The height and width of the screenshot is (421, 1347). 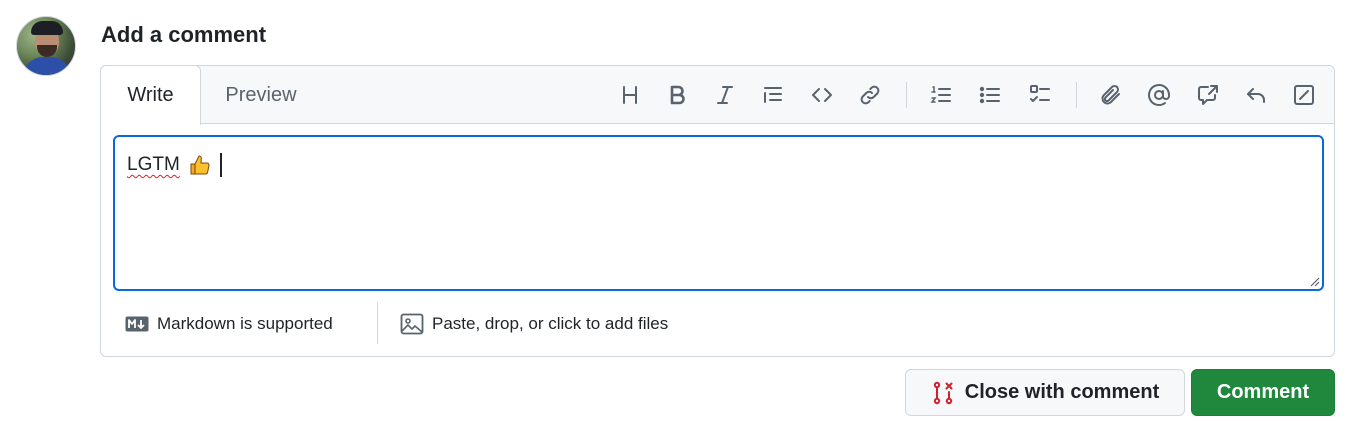 I want to click on markdown-support-link: Markdown is supported, so click(x=229, y=324).